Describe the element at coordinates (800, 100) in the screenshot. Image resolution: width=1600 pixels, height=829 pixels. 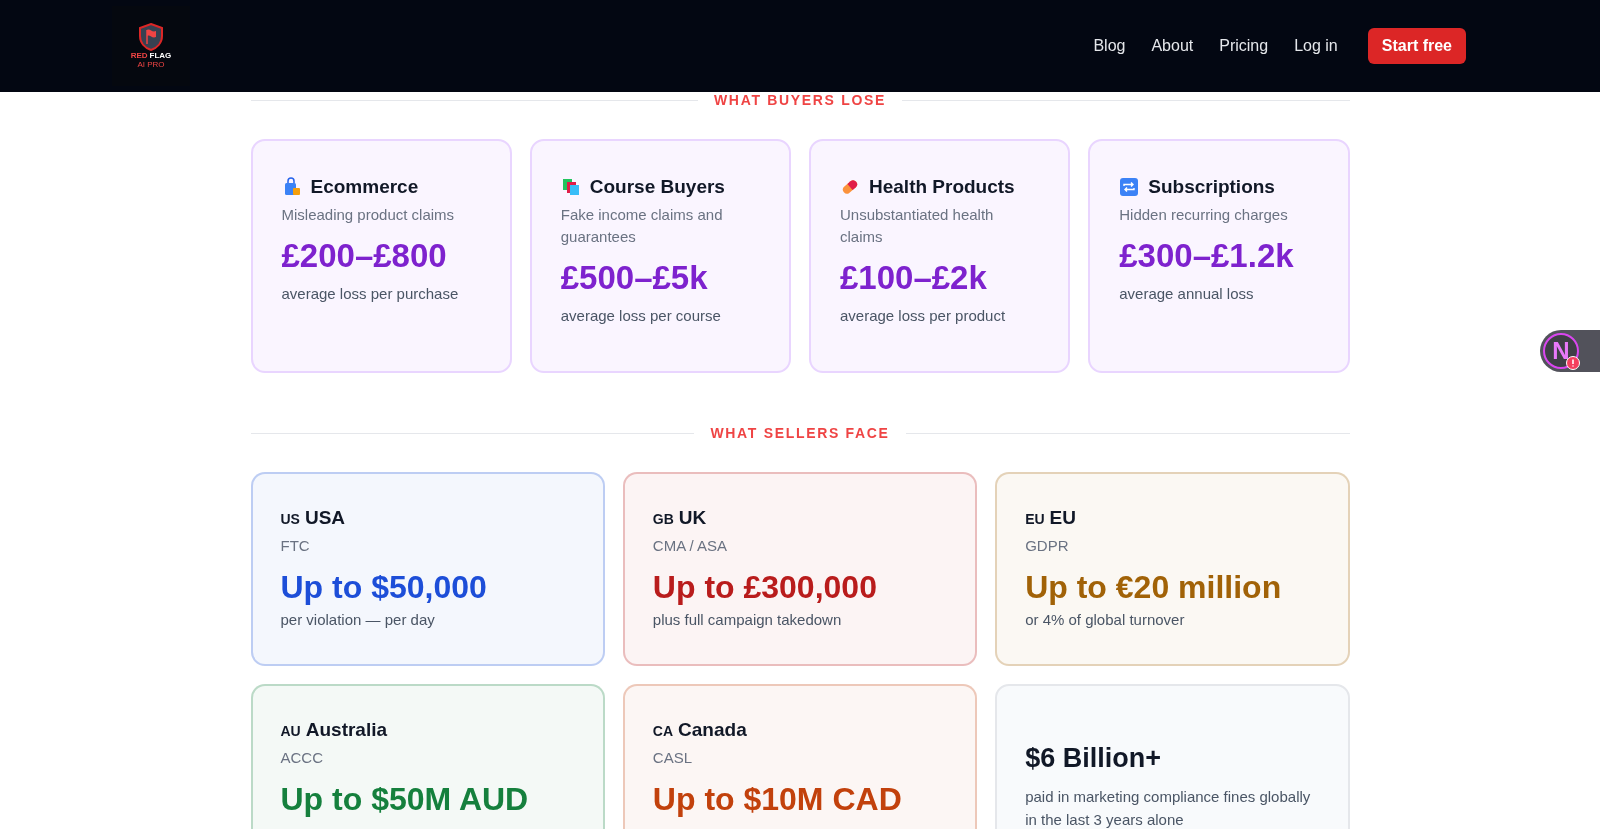
I see `section-heading: WHAT BUYERS LOSE` at that location.